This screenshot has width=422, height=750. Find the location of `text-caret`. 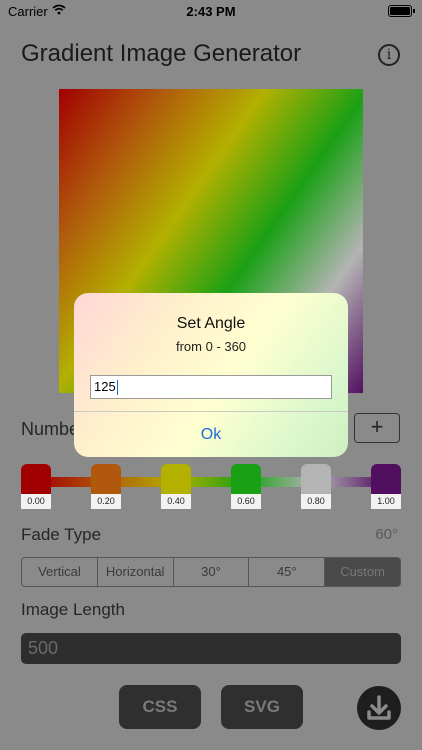

text-caret is located at coordinates (117, 388).